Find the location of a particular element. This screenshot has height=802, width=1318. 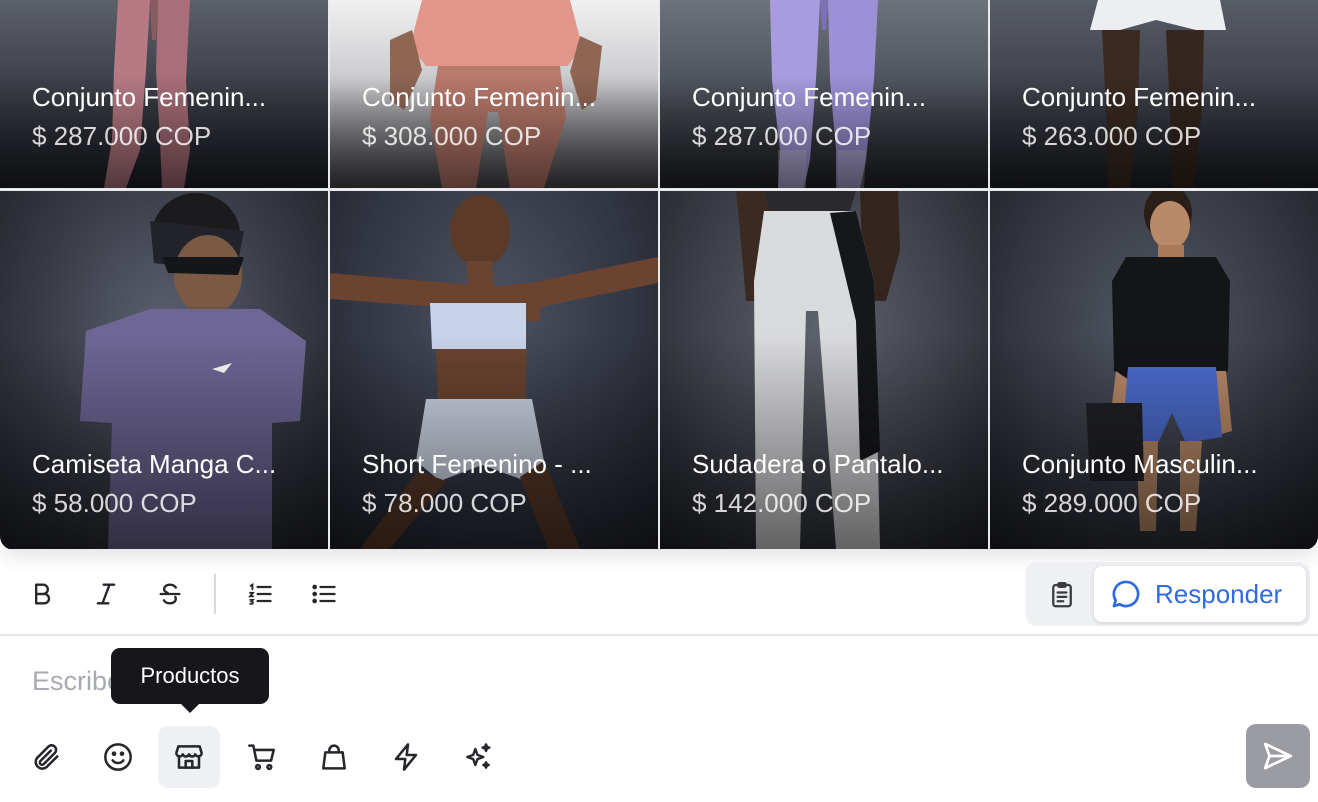

product-card: Sudadera o Pantalo... $ 142.000 COP is located at coordinates (824, 370).